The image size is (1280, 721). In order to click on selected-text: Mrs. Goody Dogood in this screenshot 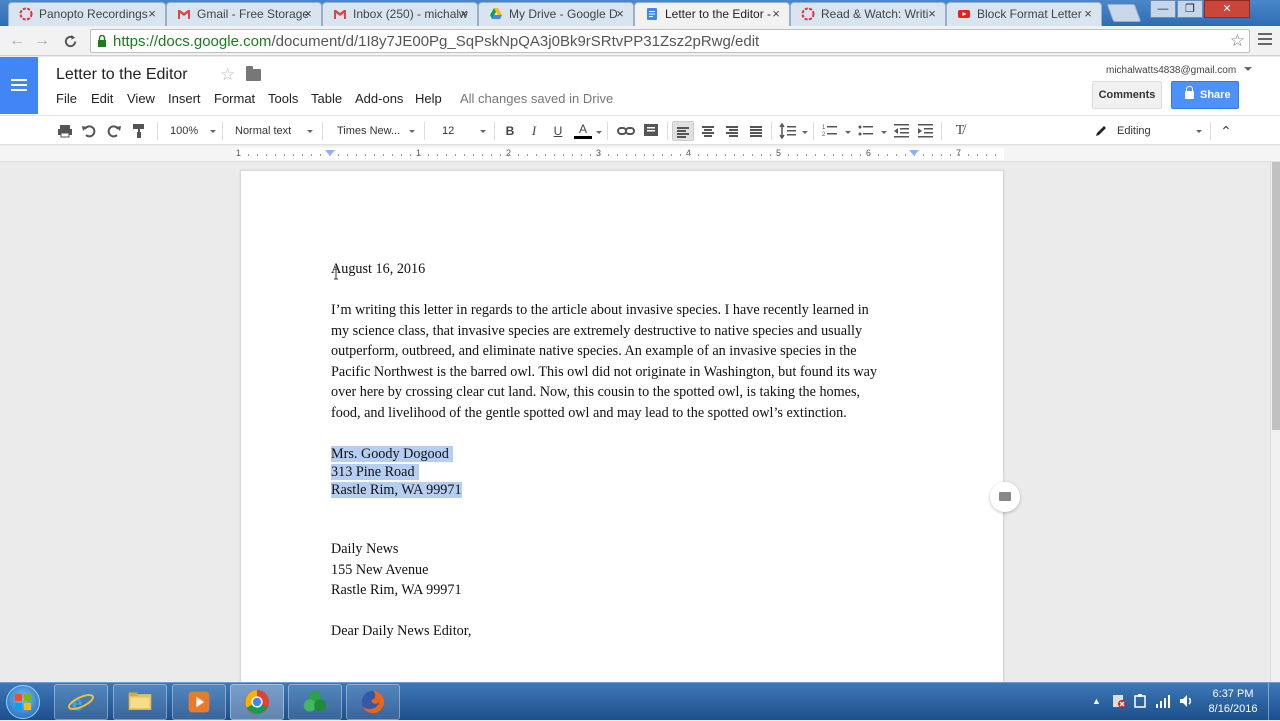, I will do `click(390, 454)`.